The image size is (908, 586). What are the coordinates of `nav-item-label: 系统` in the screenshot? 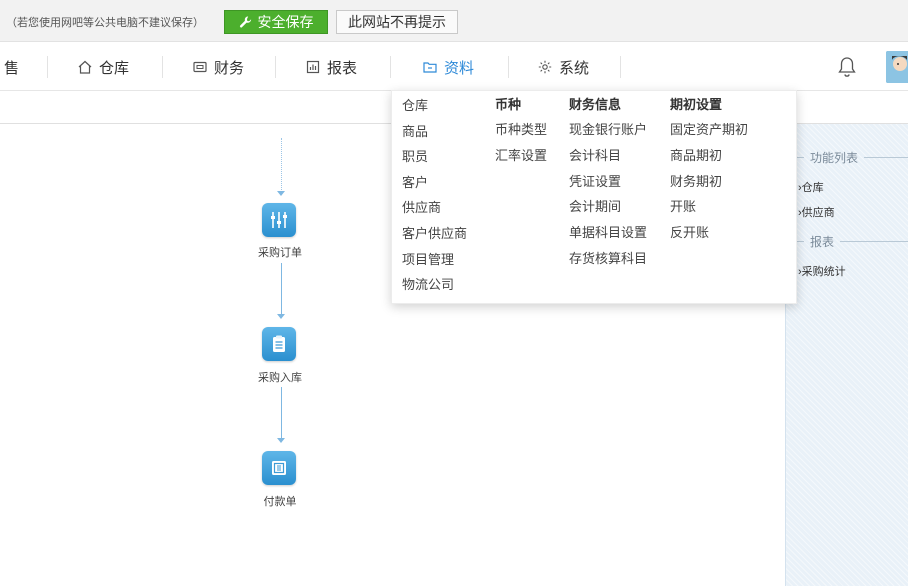 It's located at (574, 68).